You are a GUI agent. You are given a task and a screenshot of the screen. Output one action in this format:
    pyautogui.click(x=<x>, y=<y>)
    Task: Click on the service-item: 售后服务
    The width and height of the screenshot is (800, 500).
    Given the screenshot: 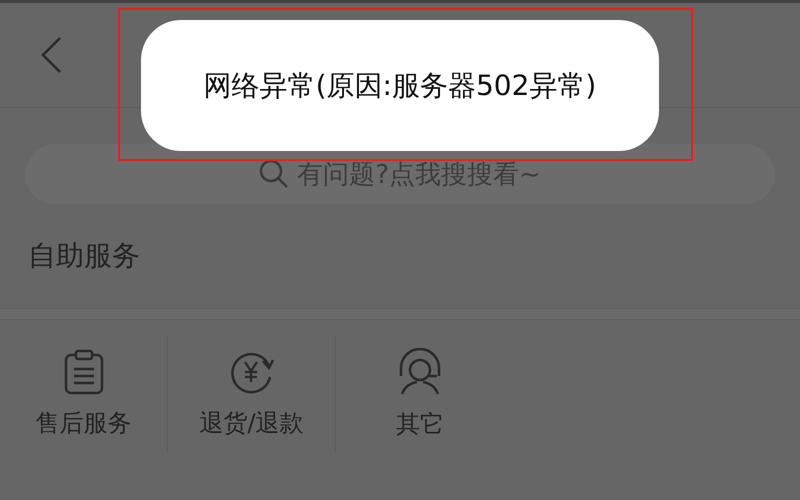 What is the action you would take?
    pyautogui.click(x=84, y=394)
    